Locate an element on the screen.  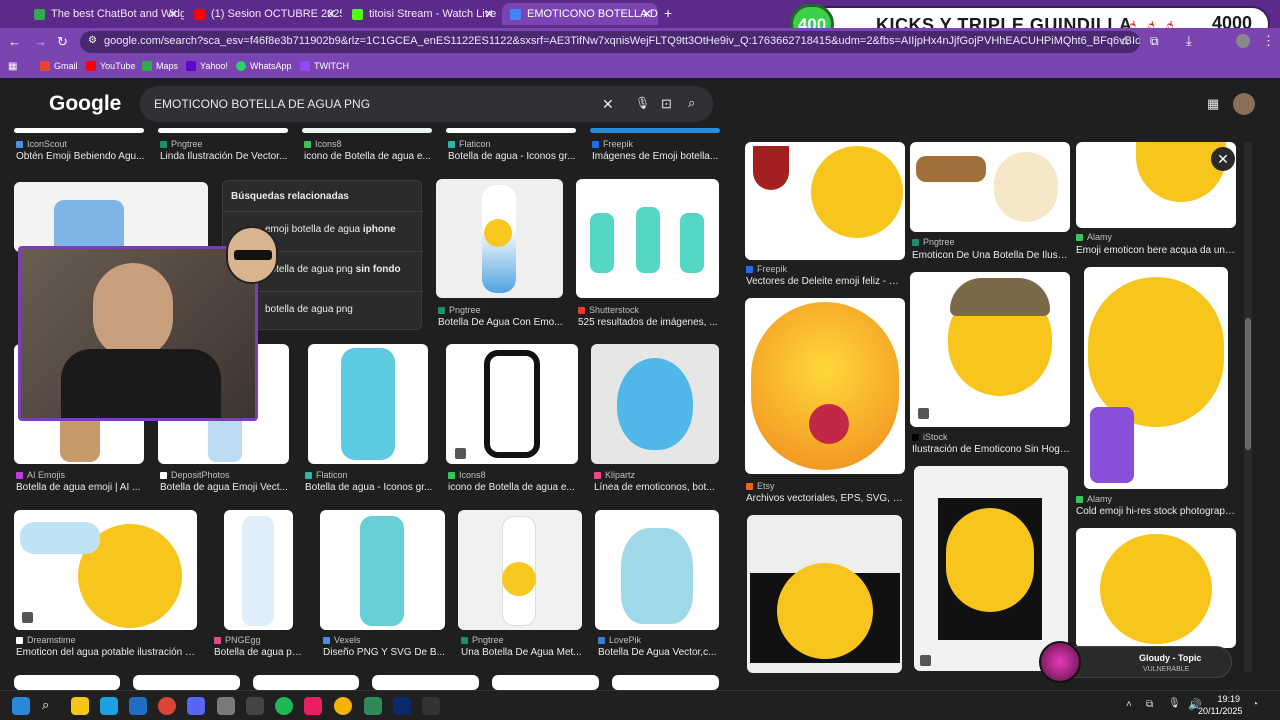
download-icon: ⤓ is located at coordinates (1189, 41).